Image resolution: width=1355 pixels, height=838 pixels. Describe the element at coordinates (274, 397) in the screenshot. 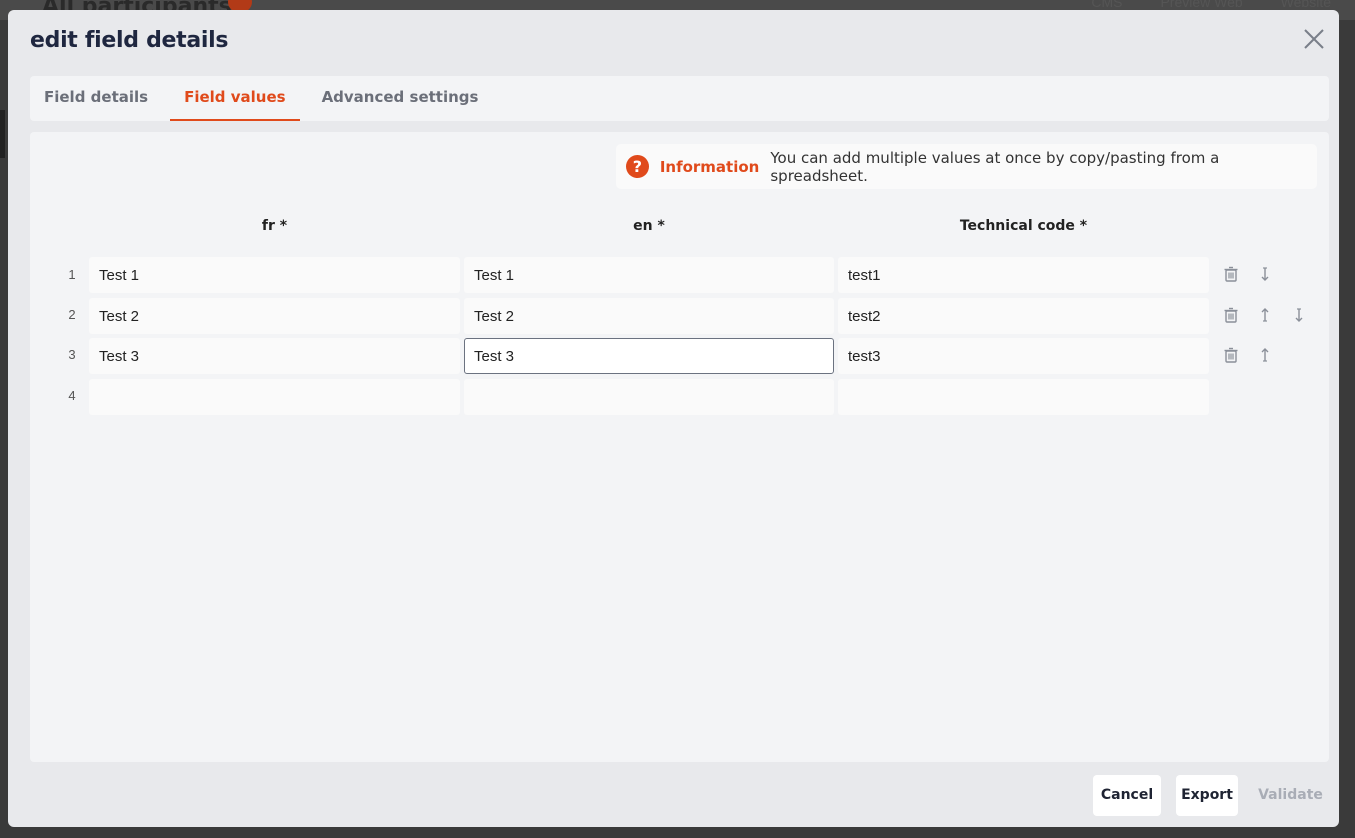

I see `cell-fr` at that location.